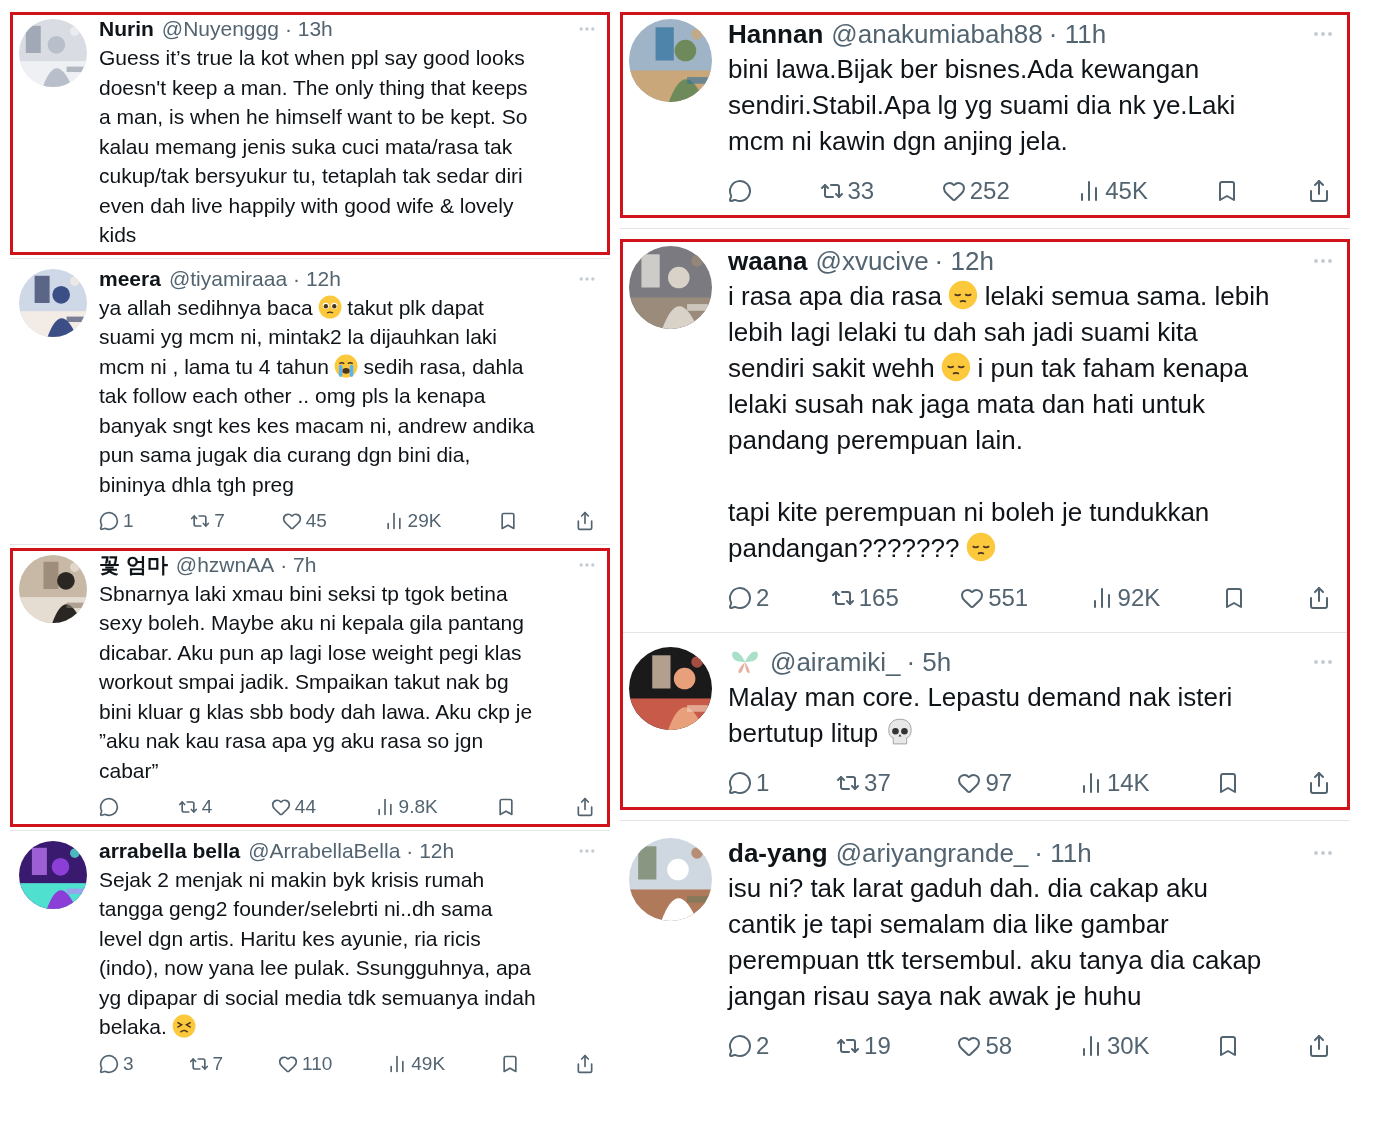  What do you see at coordinates (835, 662) in the screenshot?
I see `user-handle: @airamiki_` at bounding box center [835, 662].